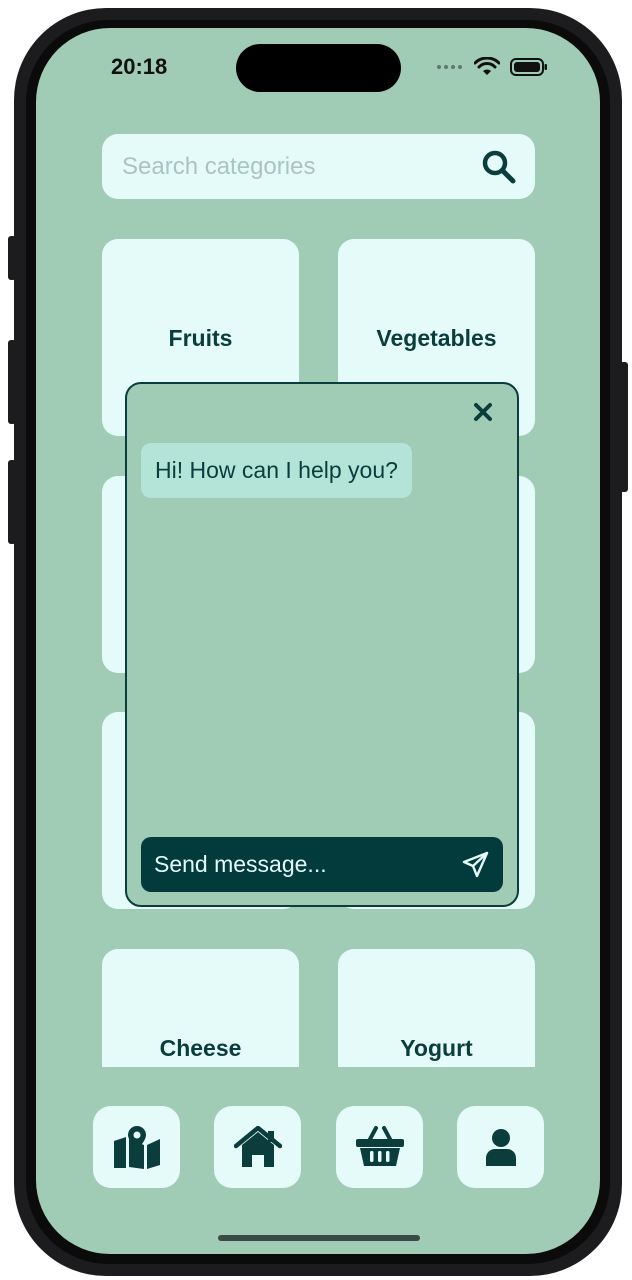 Image resolution: width=632 pixels, height=1280 pixels. I want to click on power-button, so click(624, 427).